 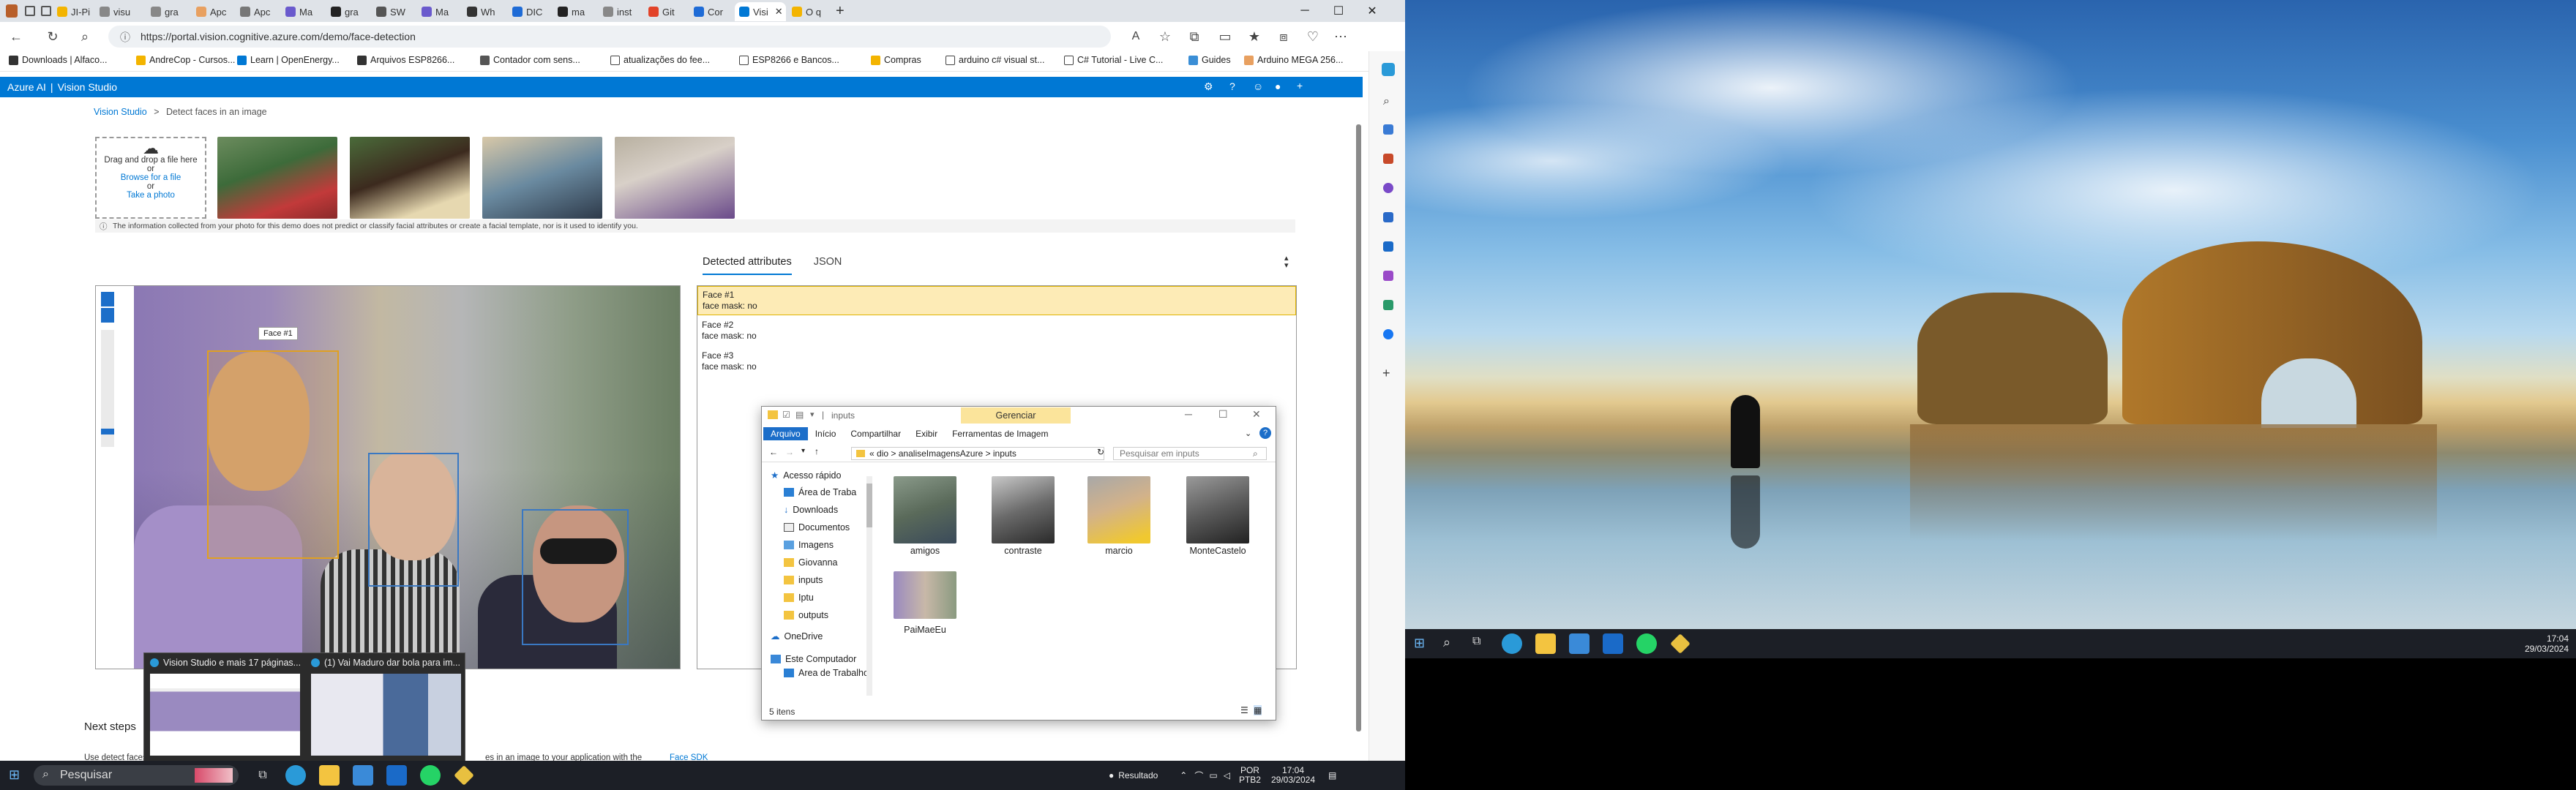 What do you see at coordinates (1256, 414) in the screenshot?
I see `close-icon: ✕` at bounding box center [1256, 414].